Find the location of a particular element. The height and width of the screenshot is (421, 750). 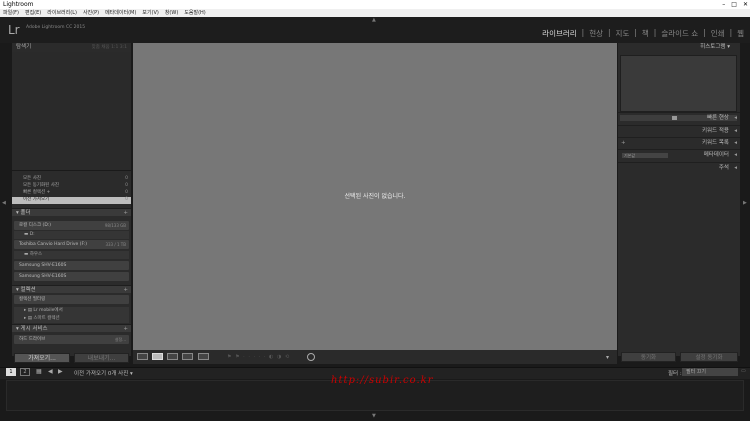

catalog-all-synced: 모든 동기화된 사진 0 is located at coordinates (71, 186).